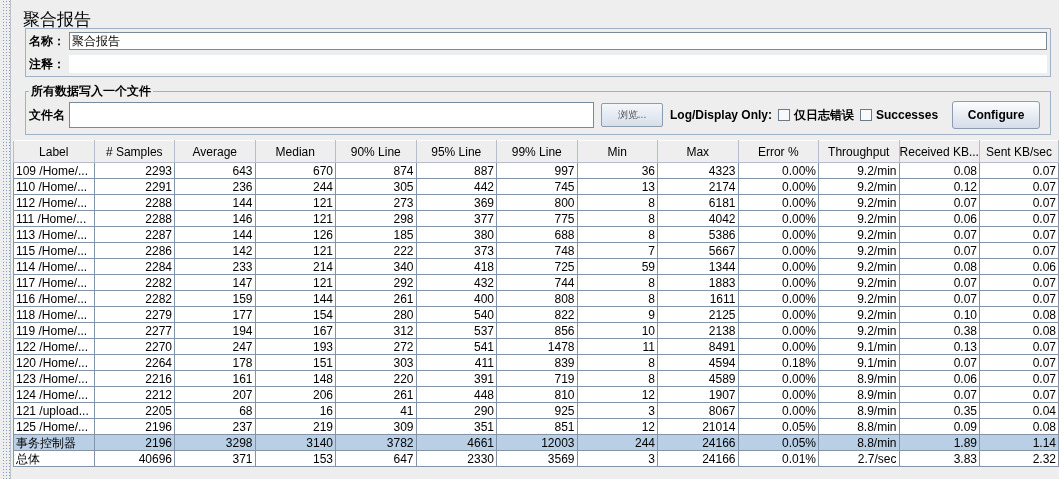  Describe the element at coordinates (858, 151) in the screenshot. I see `column-header: Throughput` at that location.